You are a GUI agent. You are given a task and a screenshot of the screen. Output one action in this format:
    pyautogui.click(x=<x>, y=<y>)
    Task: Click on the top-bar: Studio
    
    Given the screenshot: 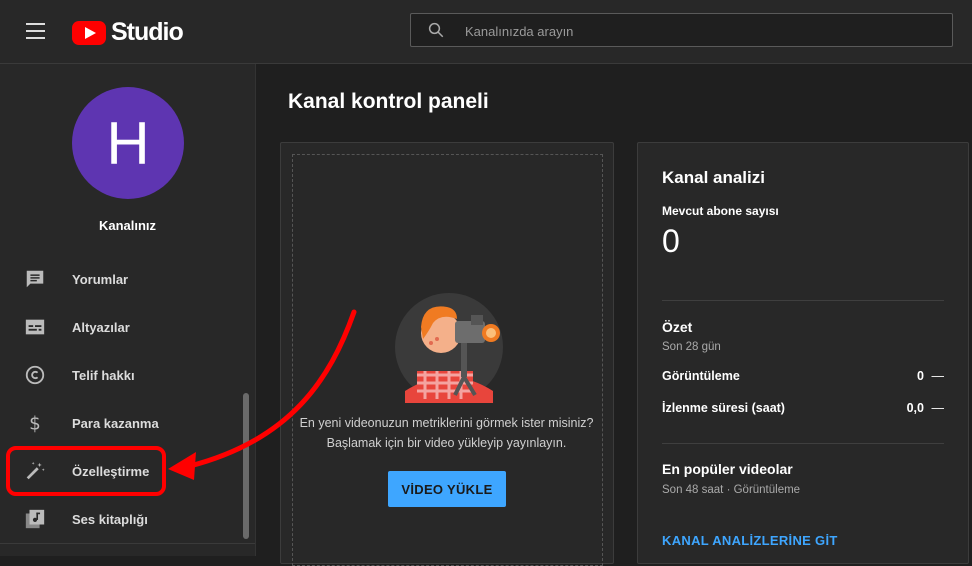 What is the action you would take?
    pyautogui.click(x=486, y=32)
    